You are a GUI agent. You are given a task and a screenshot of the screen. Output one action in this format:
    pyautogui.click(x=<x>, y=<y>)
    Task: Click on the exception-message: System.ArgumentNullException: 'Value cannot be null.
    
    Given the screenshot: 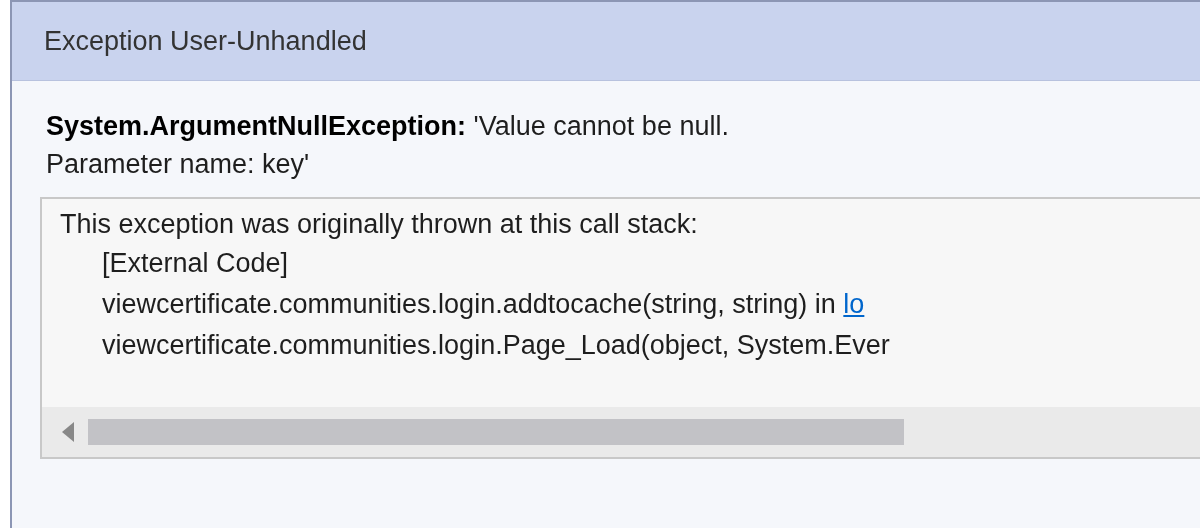 What is the action you would take?
    pyautogui.click(x=388, y=126)
    